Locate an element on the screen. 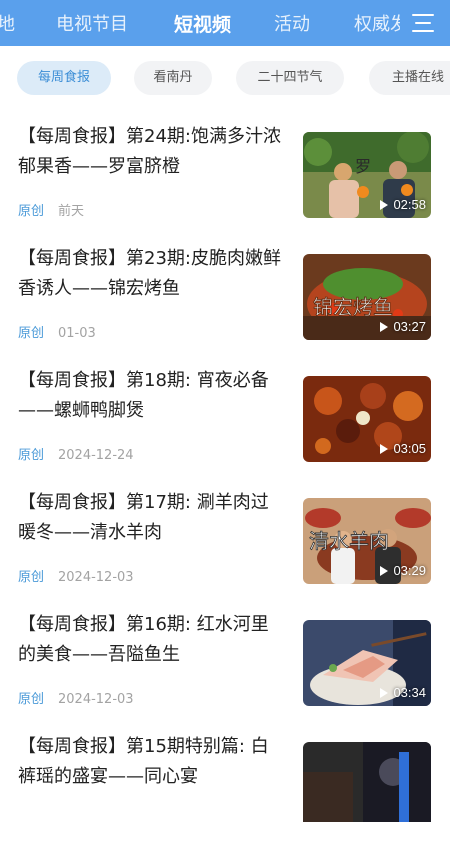 The height and width of the screenshot is (842, 450). hamburger-menu-icon is located at coordinates (424, 23).